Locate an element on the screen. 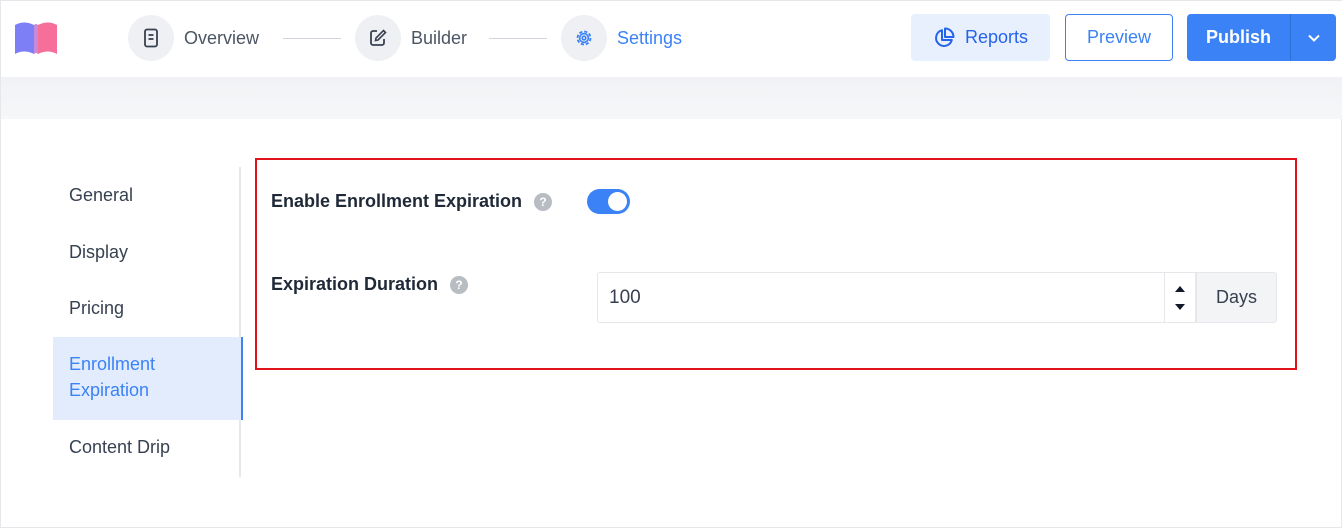  step-settings-circle is located at coordinates (584, 38).